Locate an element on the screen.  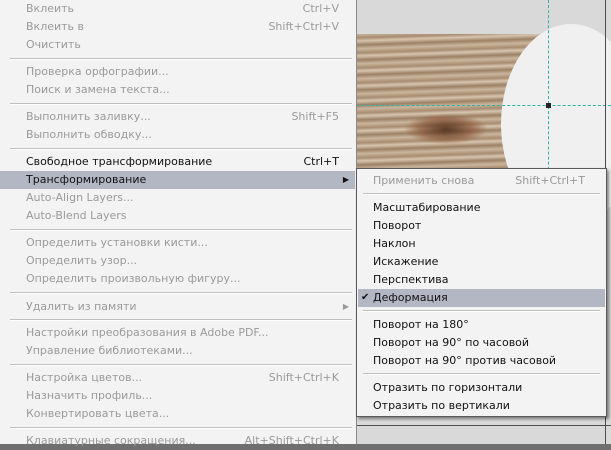
menu-item-label: Очистить is located at coordinates (53, 44).